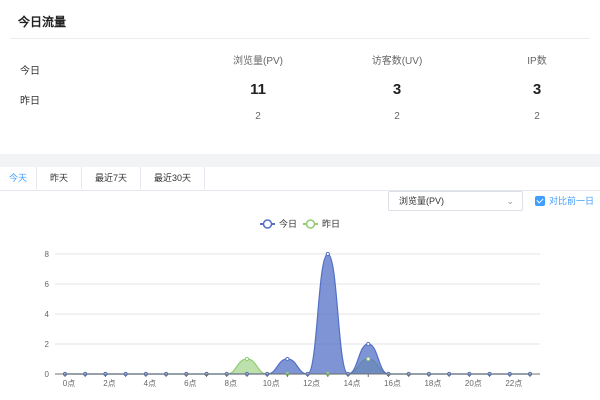 Image resolution: width=600 pixels, height=400 pixels. Describe the element at coordinates (190, 383) in the screenshot. I see `x-tick-label: 6点` at that location.